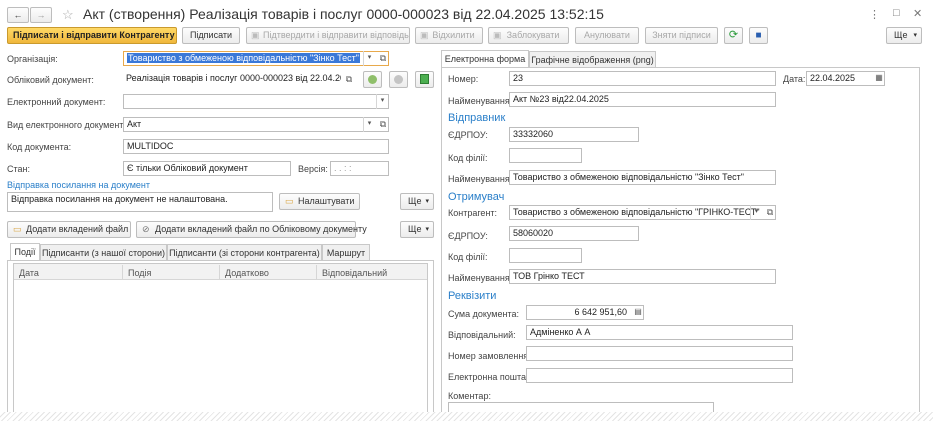  What do you see at coordinates (244, 252) in the screenshot?
I see `tab-contractor-signers: Підписанти (зі сторони контрагента)` at bounding box center [244, 252].